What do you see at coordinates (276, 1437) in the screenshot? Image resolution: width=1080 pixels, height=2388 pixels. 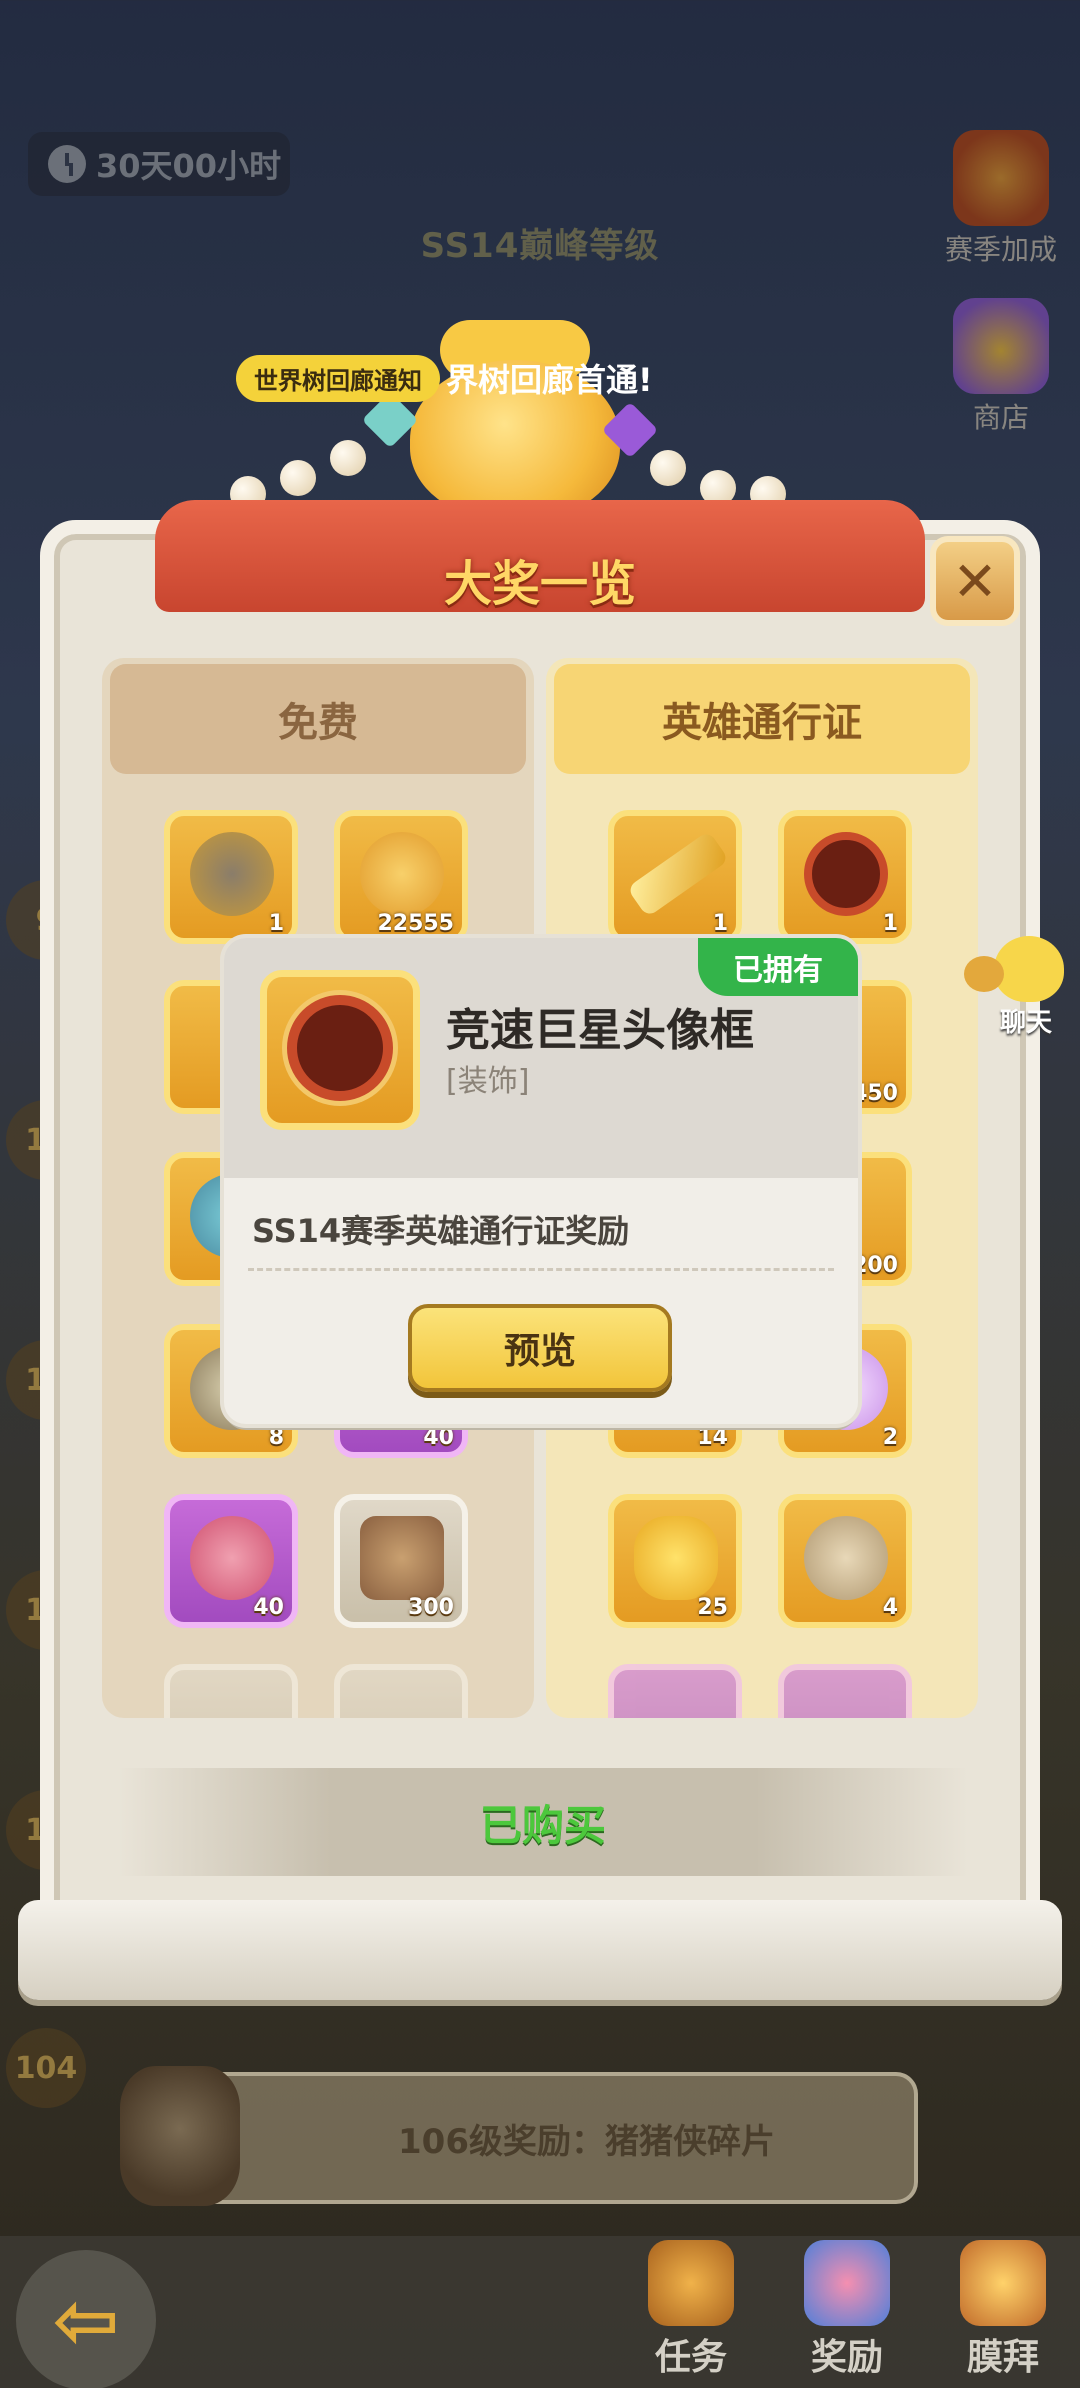 I see `item-qty: 8` at bounding box center [276, 1437].